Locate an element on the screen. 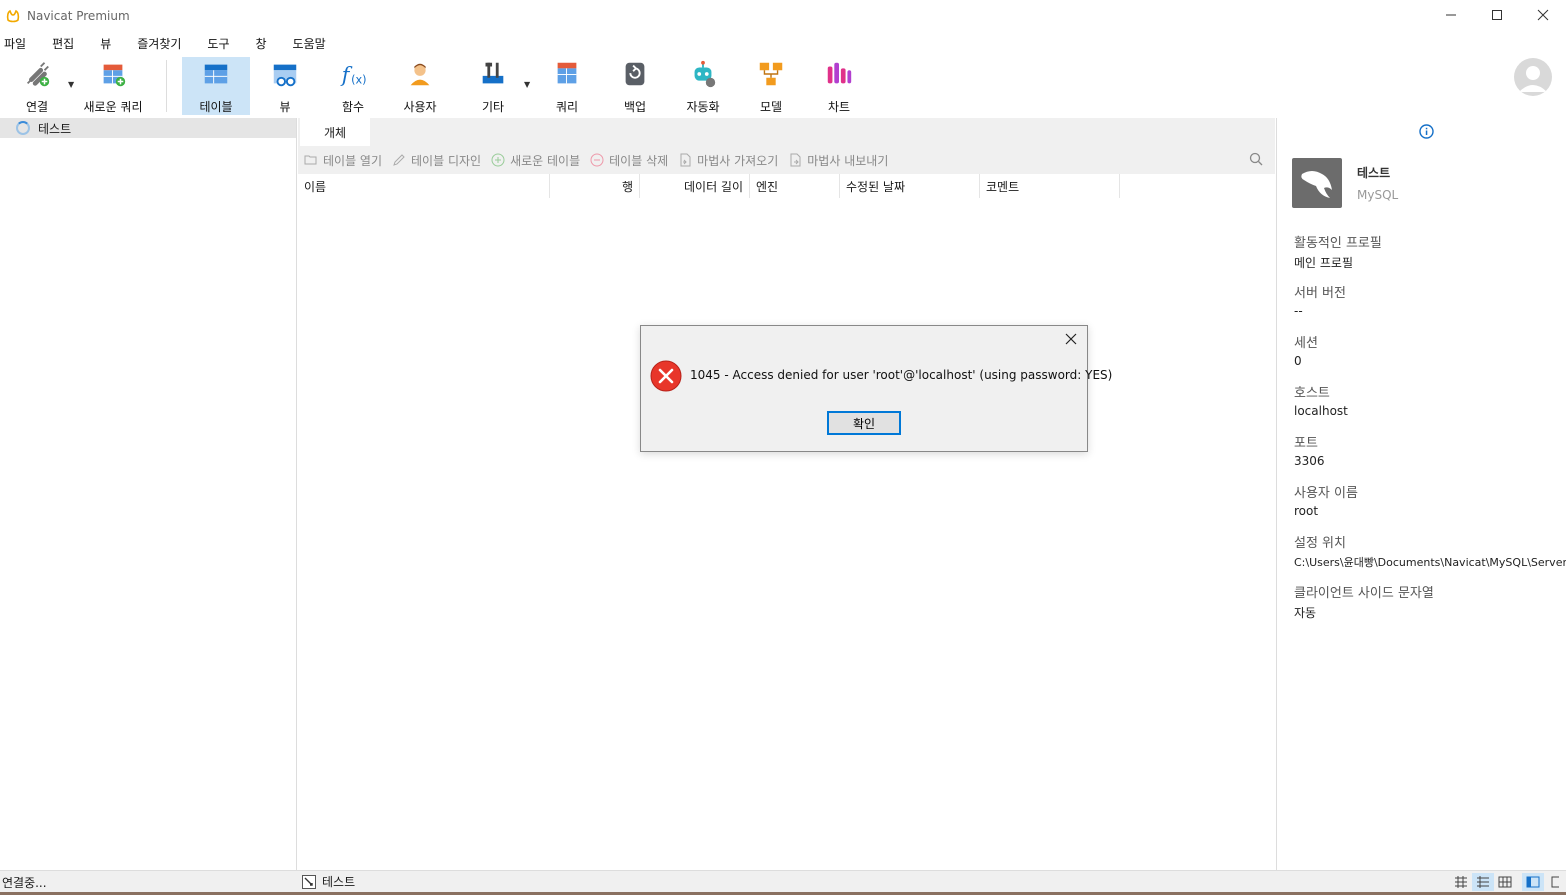 Image resolution: width=1566 pixels, height=895 pixels. close-icon is located at coordinates (1543, 15).